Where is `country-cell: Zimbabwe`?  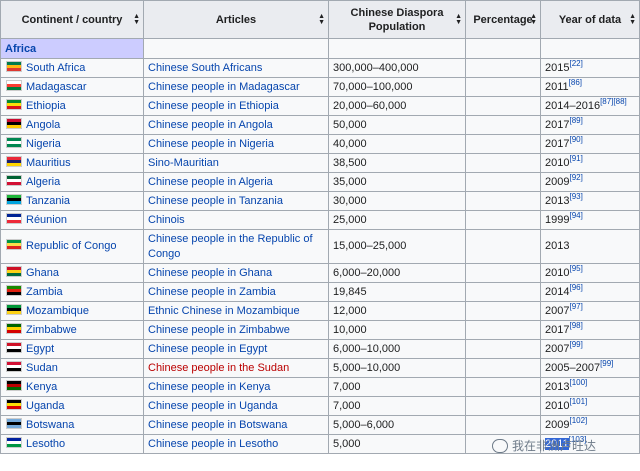 country-cell: Zimbabwe is located at coordinates (72, 330).